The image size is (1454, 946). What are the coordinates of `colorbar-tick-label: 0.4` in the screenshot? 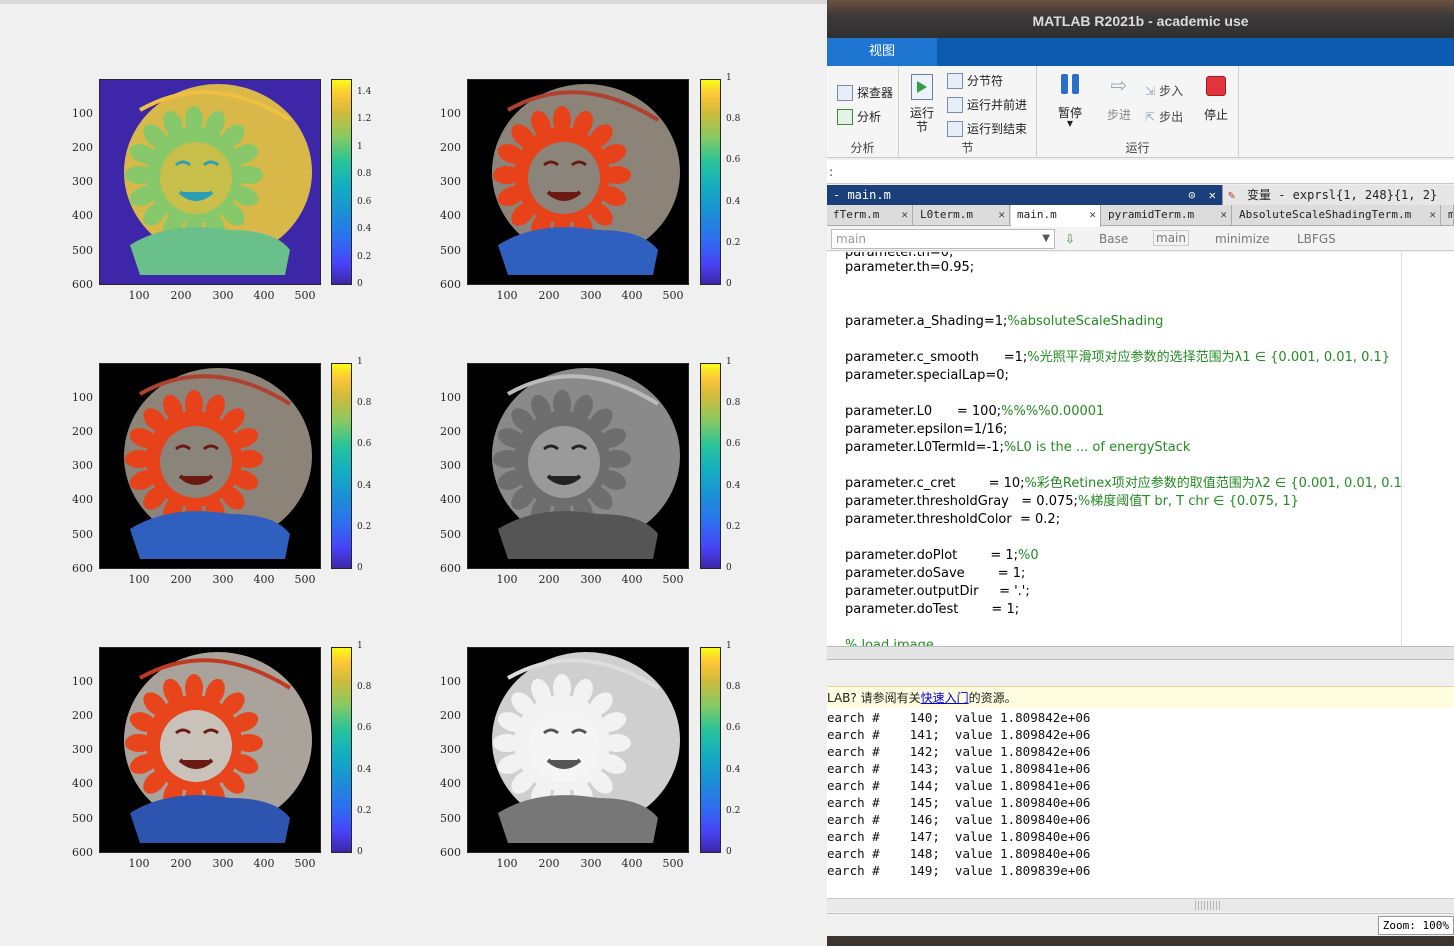 It's located at (364, 229).